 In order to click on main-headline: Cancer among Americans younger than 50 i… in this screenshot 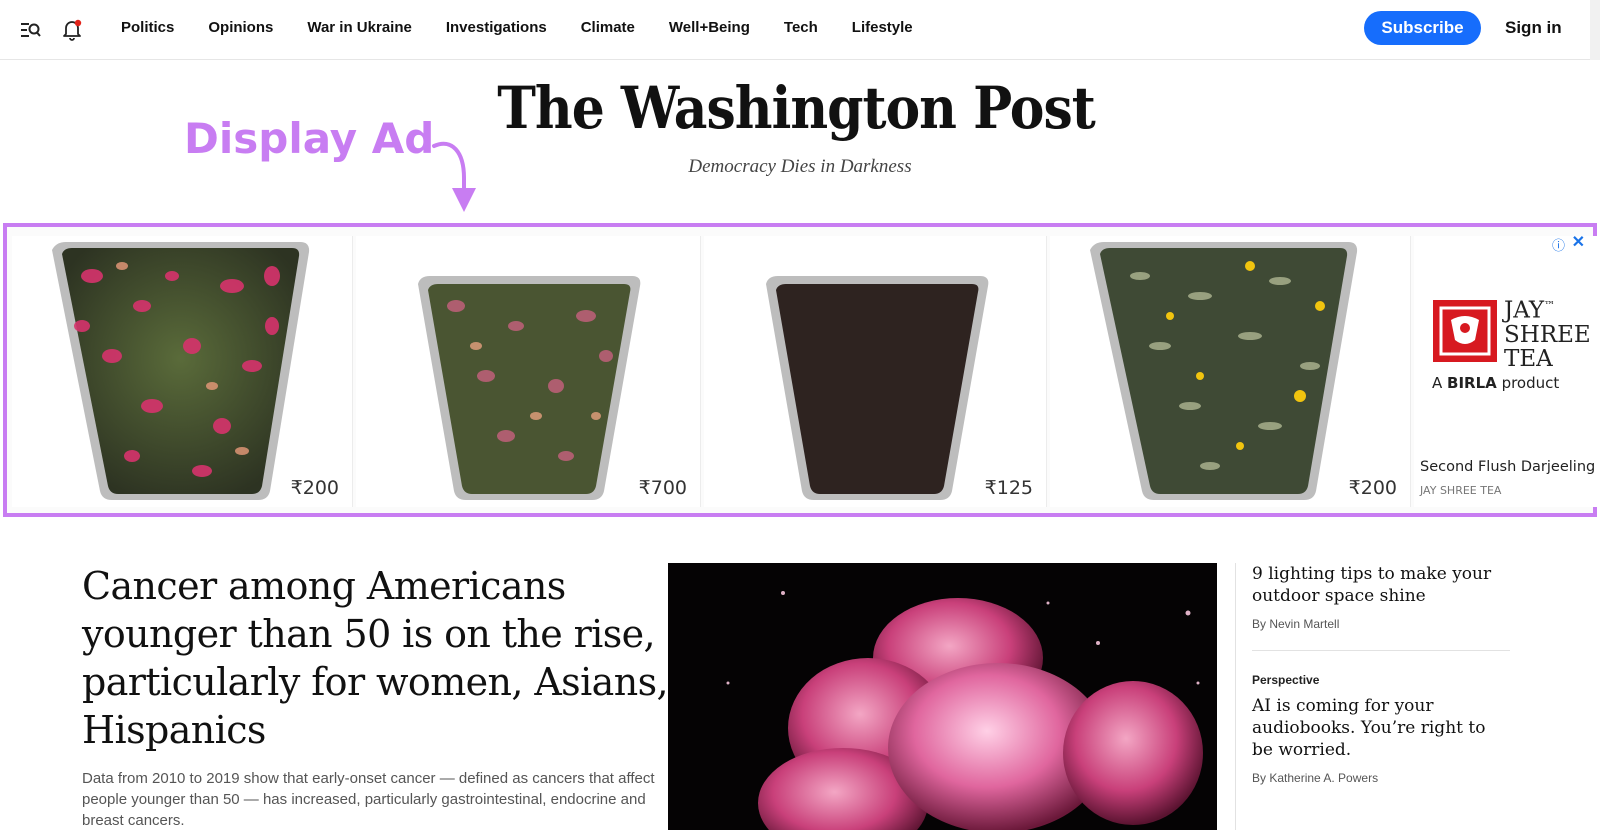, I will do `click(382, 658)`.